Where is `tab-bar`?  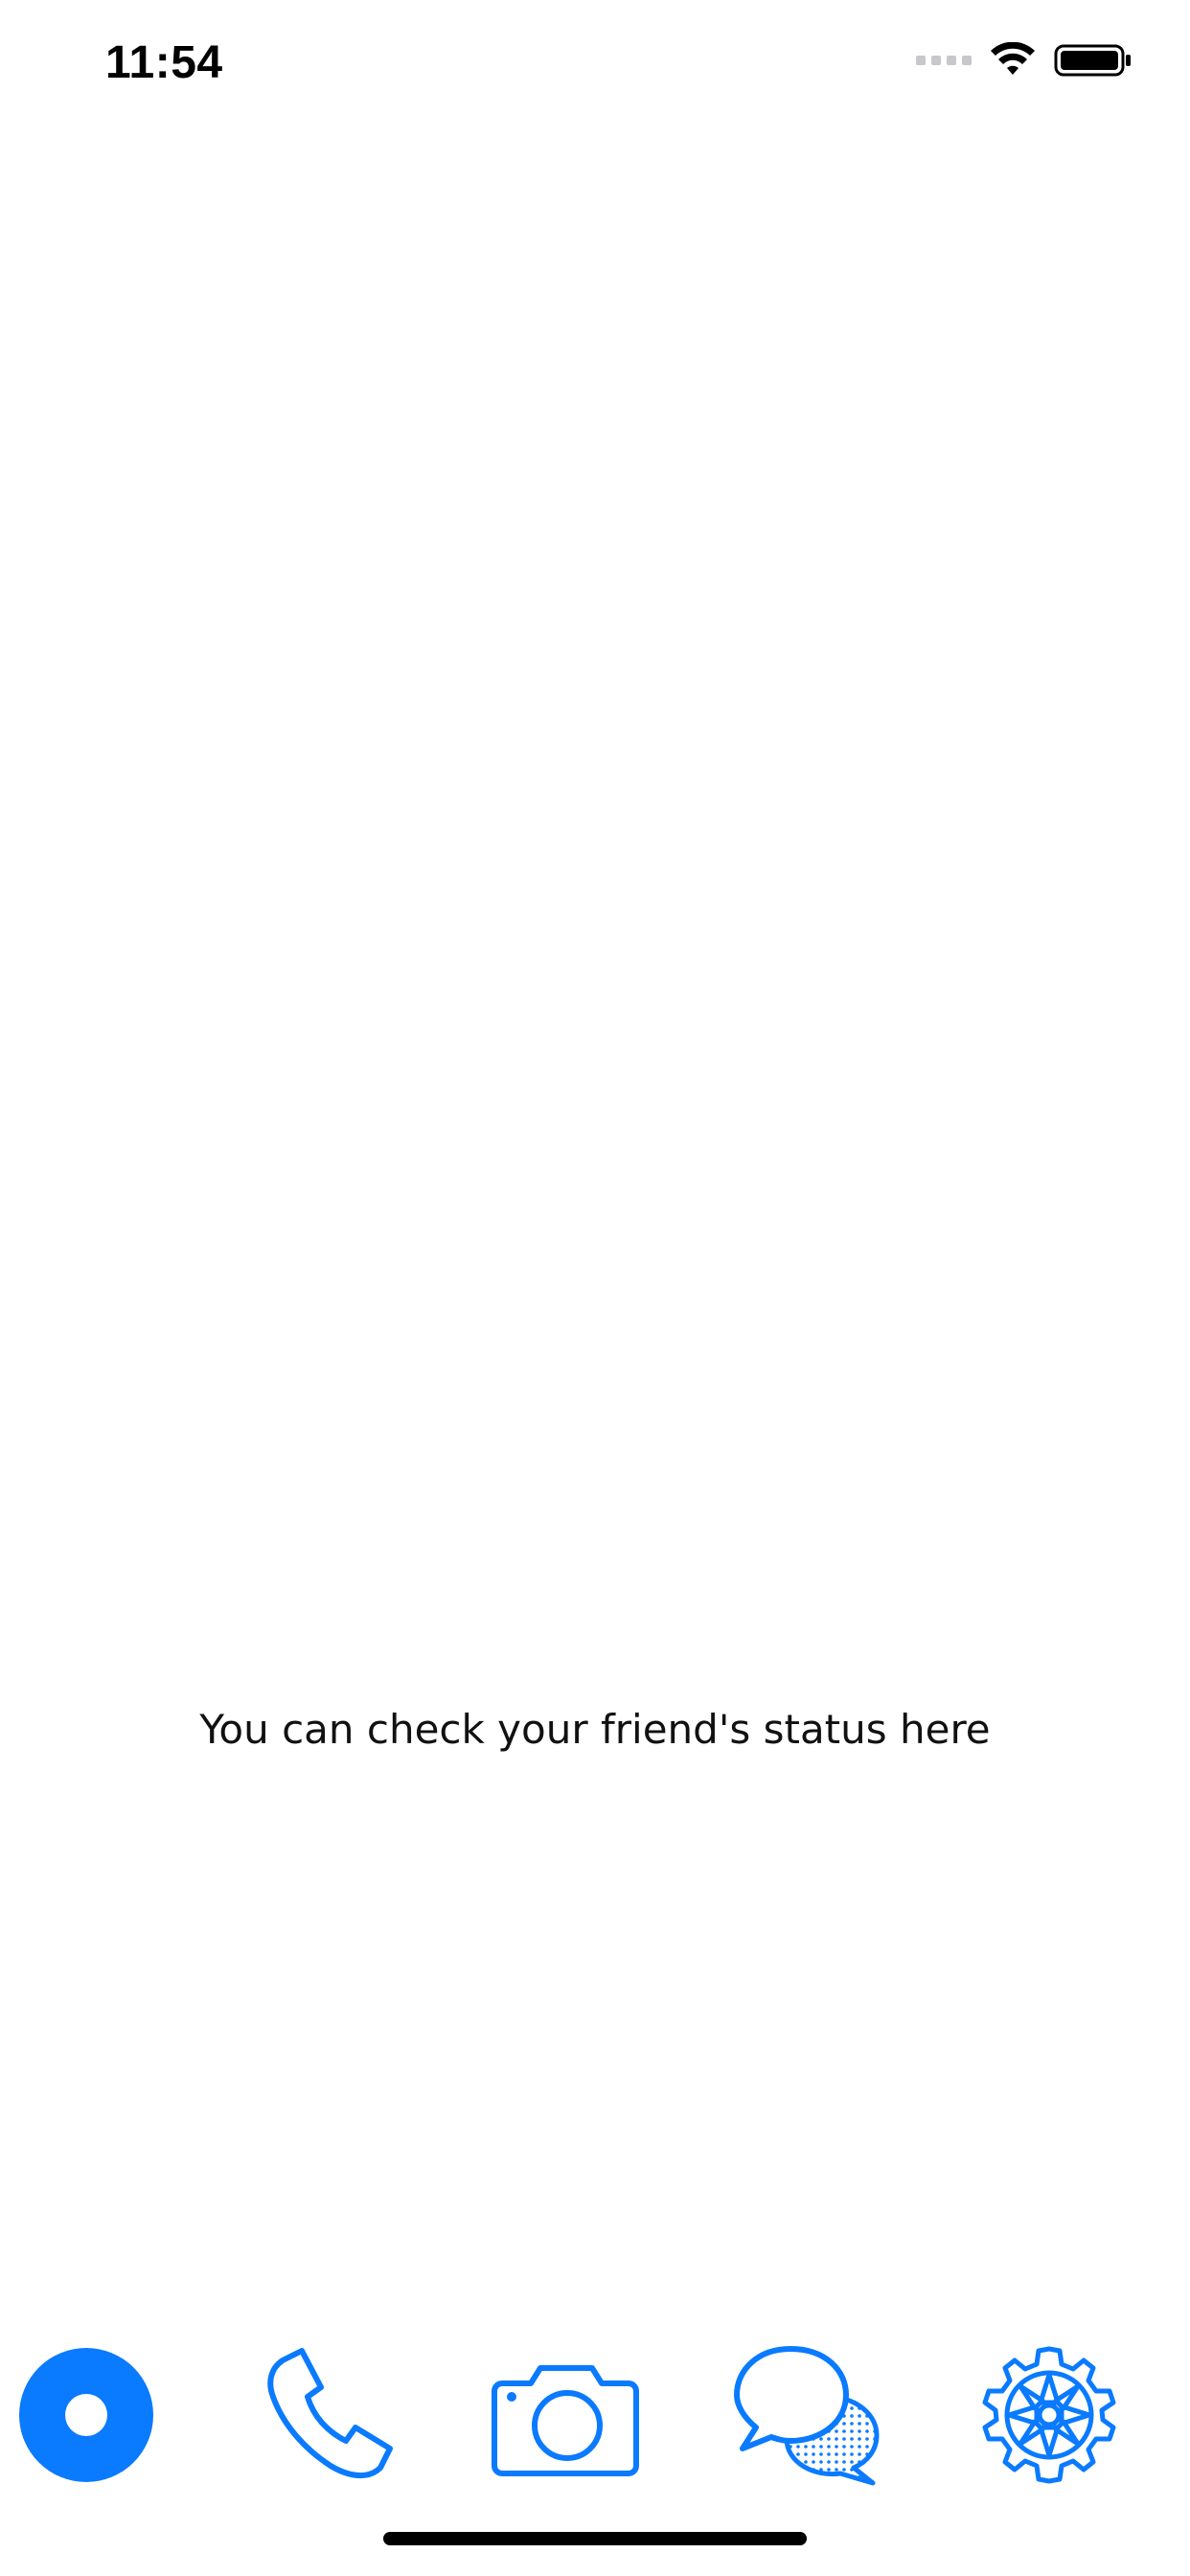
tab-bar is located at coordinates (595, 2415).